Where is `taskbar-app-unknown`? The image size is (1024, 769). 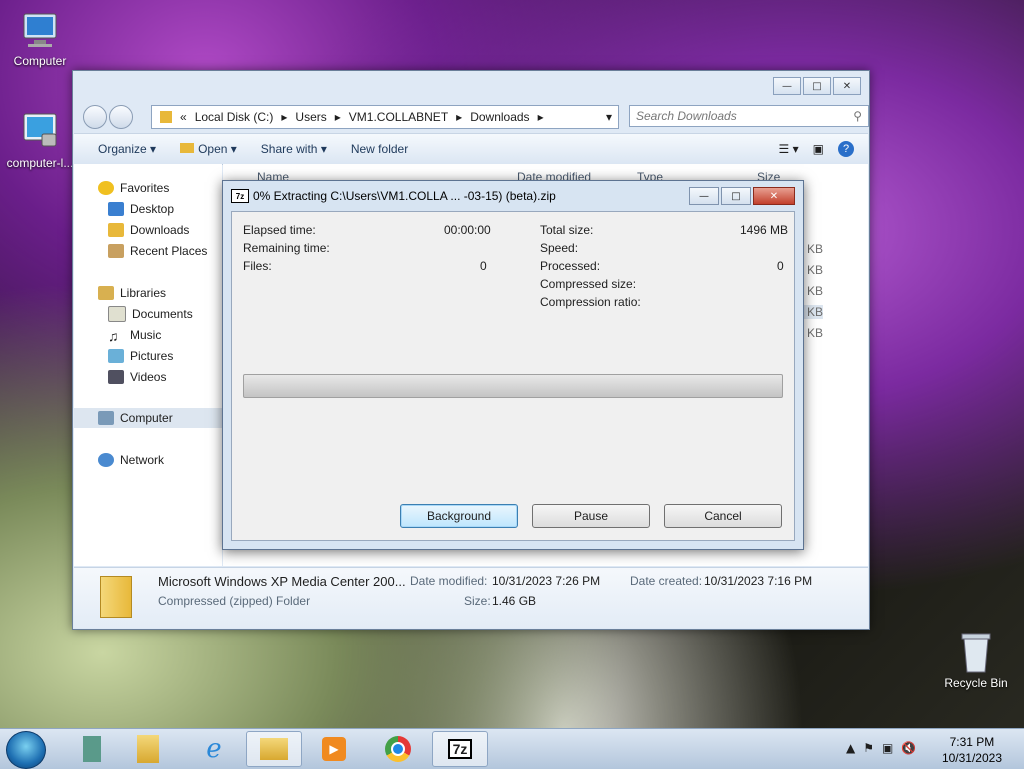
taskbar-app-unknown is located at coordinates (92, 749).